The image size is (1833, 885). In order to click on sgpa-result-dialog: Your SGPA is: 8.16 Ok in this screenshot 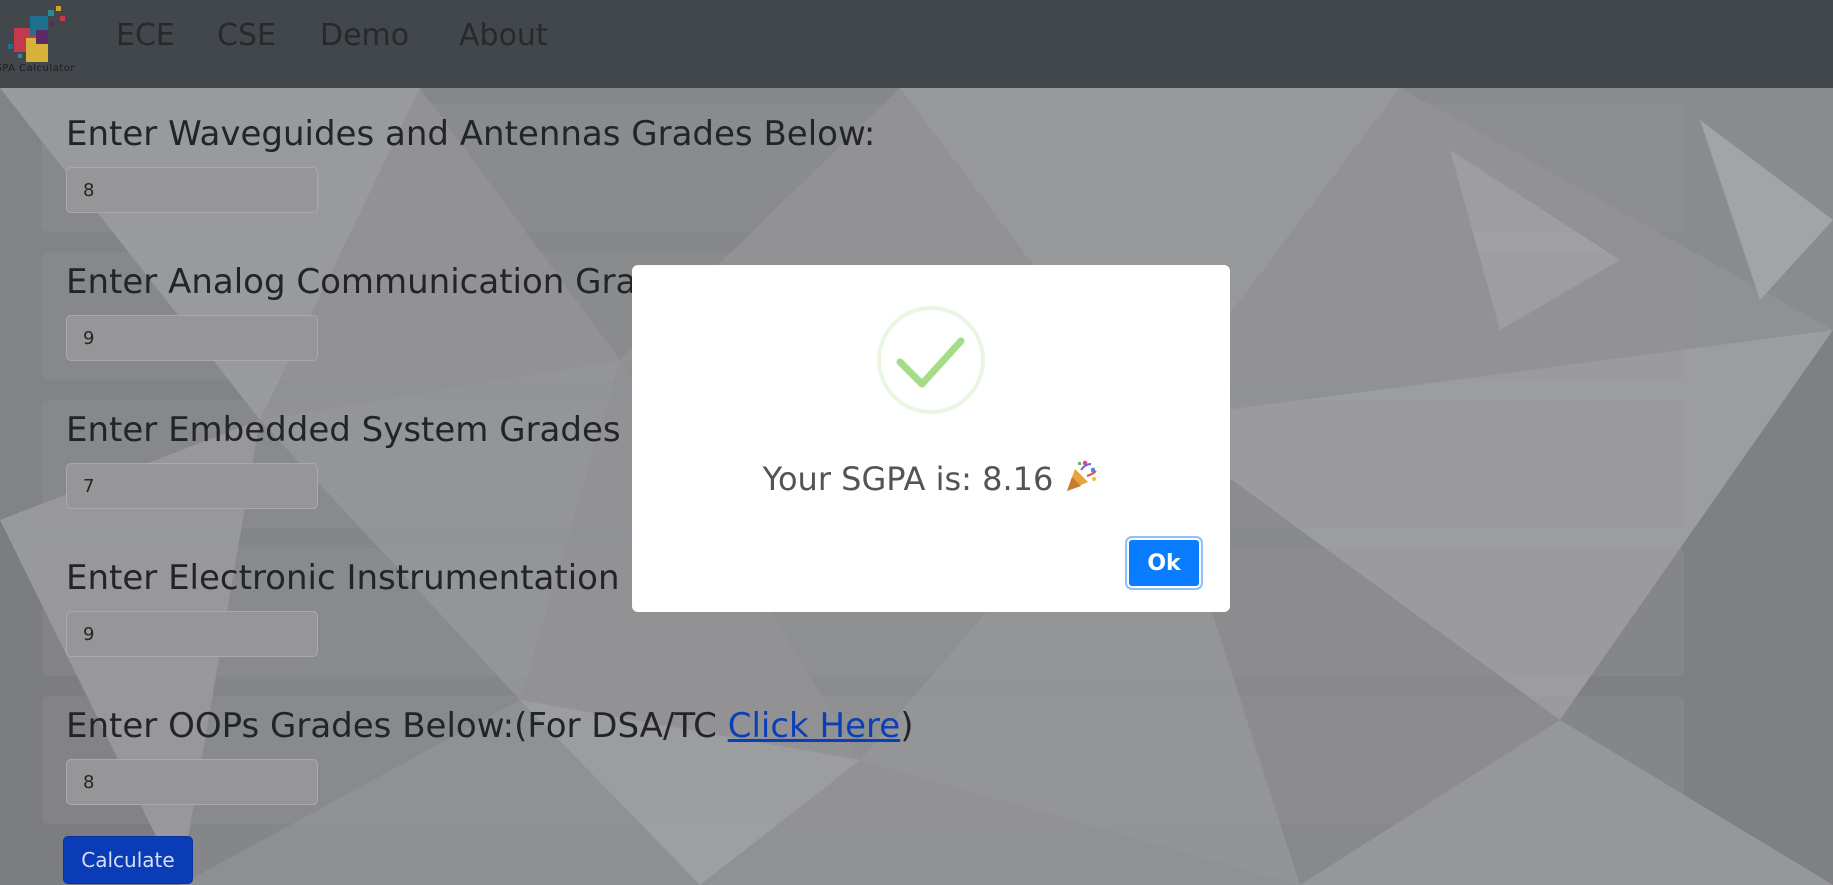, I will do `click(931, 438)`.